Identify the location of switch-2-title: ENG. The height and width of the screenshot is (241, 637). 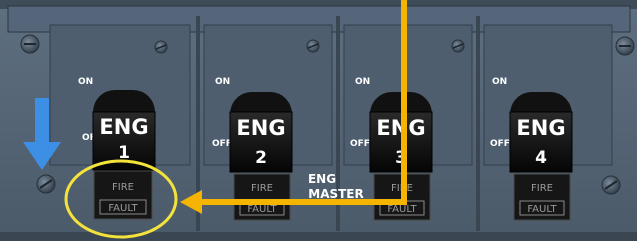
(260, 128).